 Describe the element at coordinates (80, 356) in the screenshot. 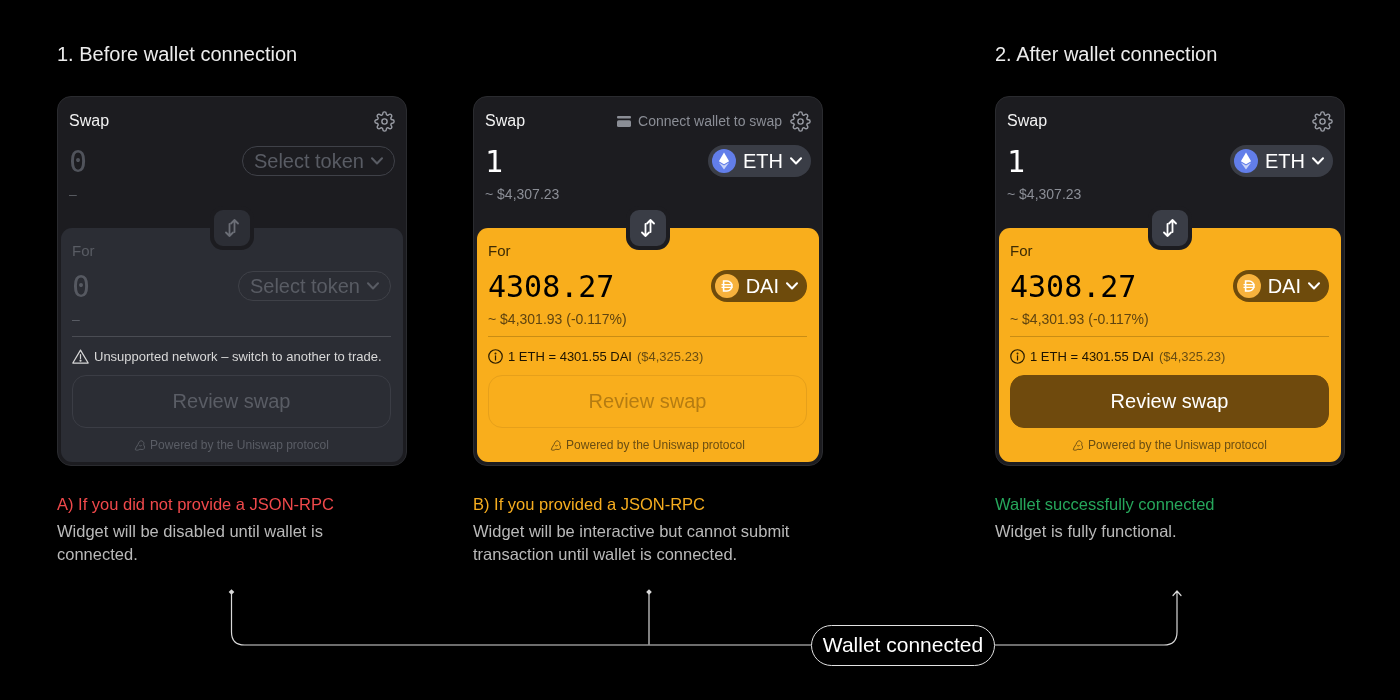

I see `warning-icon` at that location.